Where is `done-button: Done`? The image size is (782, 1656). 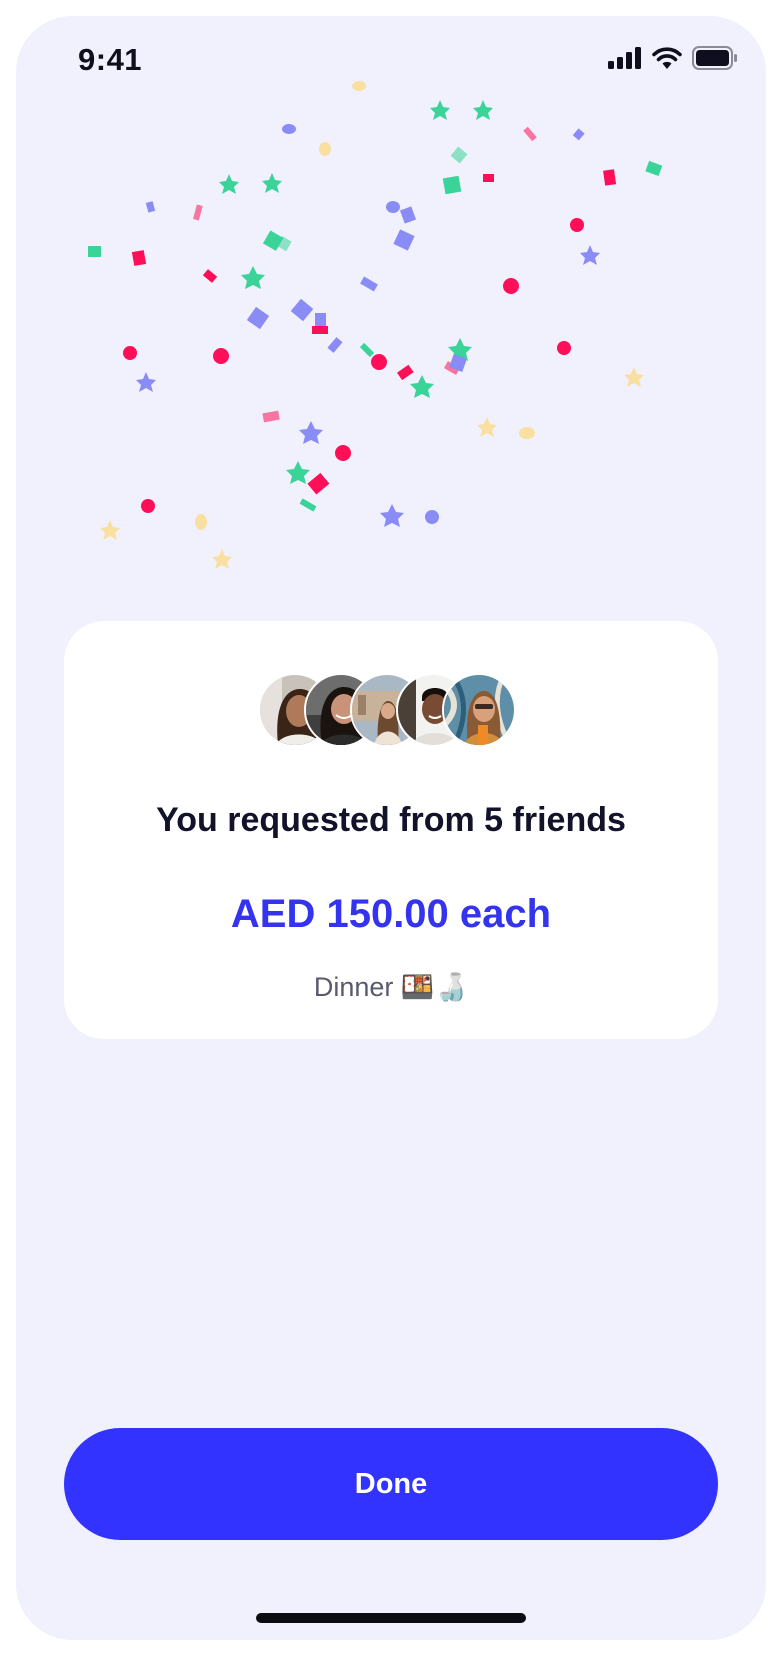 done-button: Done is located at coordinates (391, 1484).